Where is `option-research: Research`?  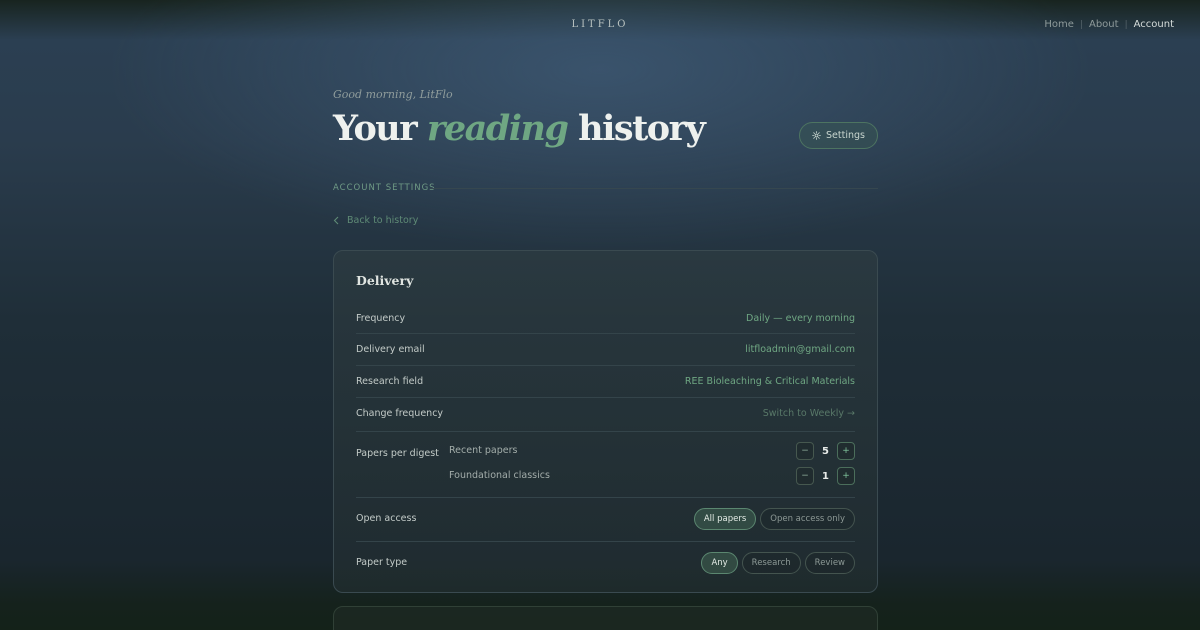 option-research: Research is located at coordinates (771, 563).